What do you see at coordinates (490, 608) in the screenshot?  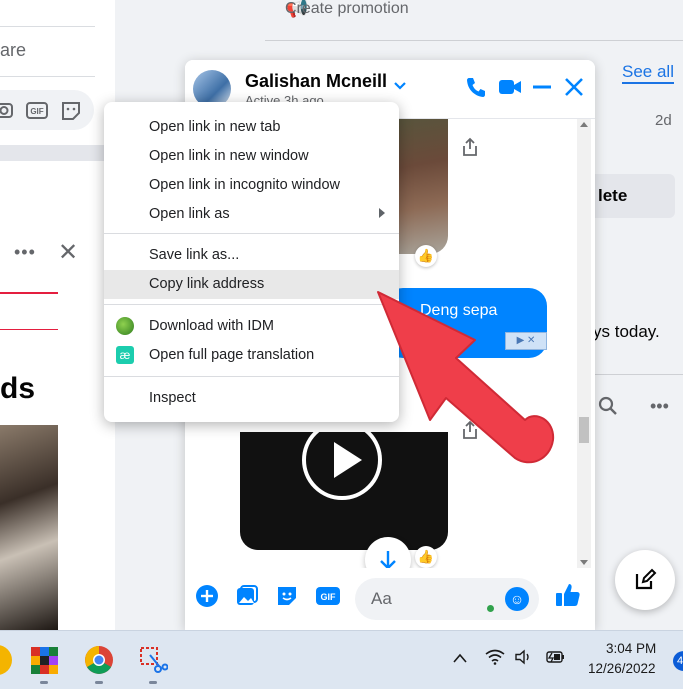 I see `grammarly-indicator-icon` at bounding box center [490, 608].